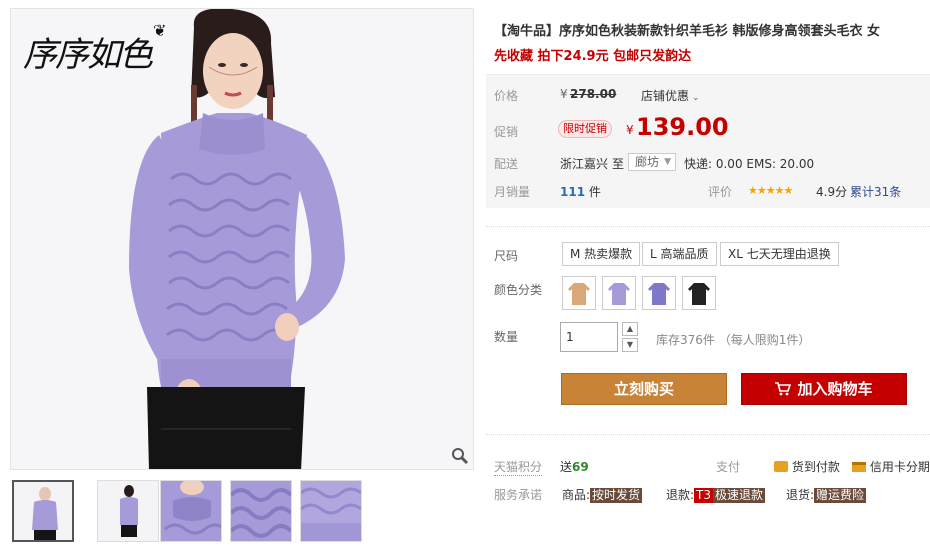 The image size is (930, 550). I want to click on price-label: 价格, so click(506, 96).